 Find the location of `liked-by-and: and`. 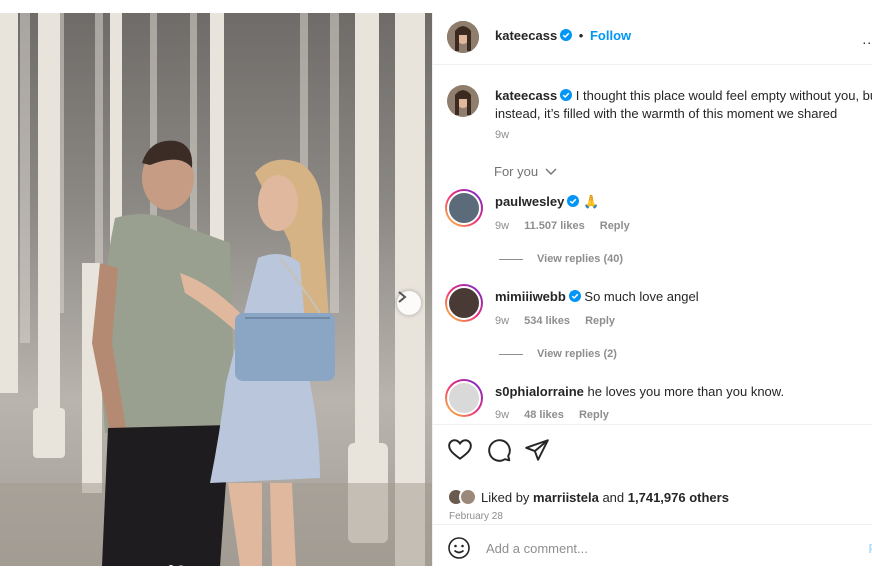

liked-by-and: and is located at coordinates (613, 497).